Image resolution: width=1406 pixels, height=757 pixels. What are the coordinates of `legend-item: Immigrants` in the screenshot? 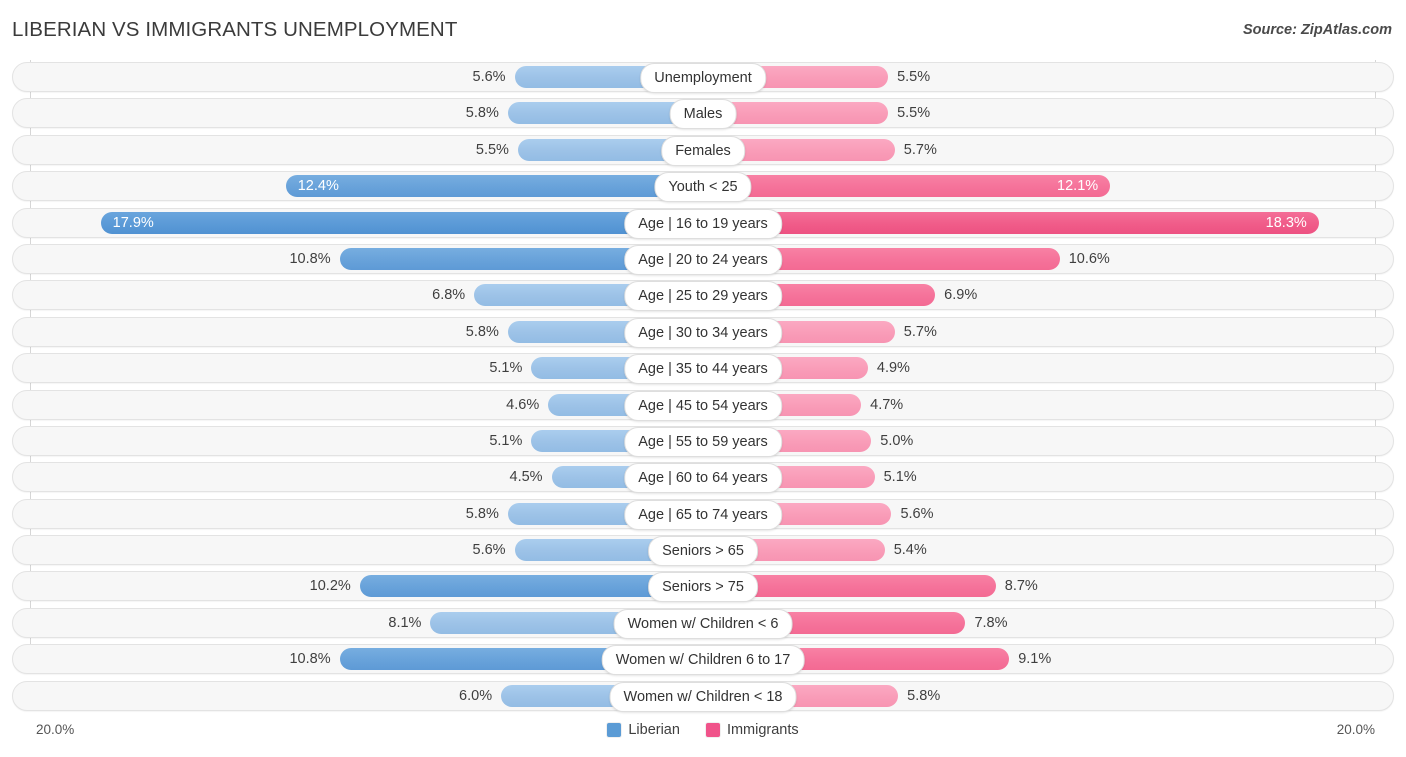 It's located at (752, 730).